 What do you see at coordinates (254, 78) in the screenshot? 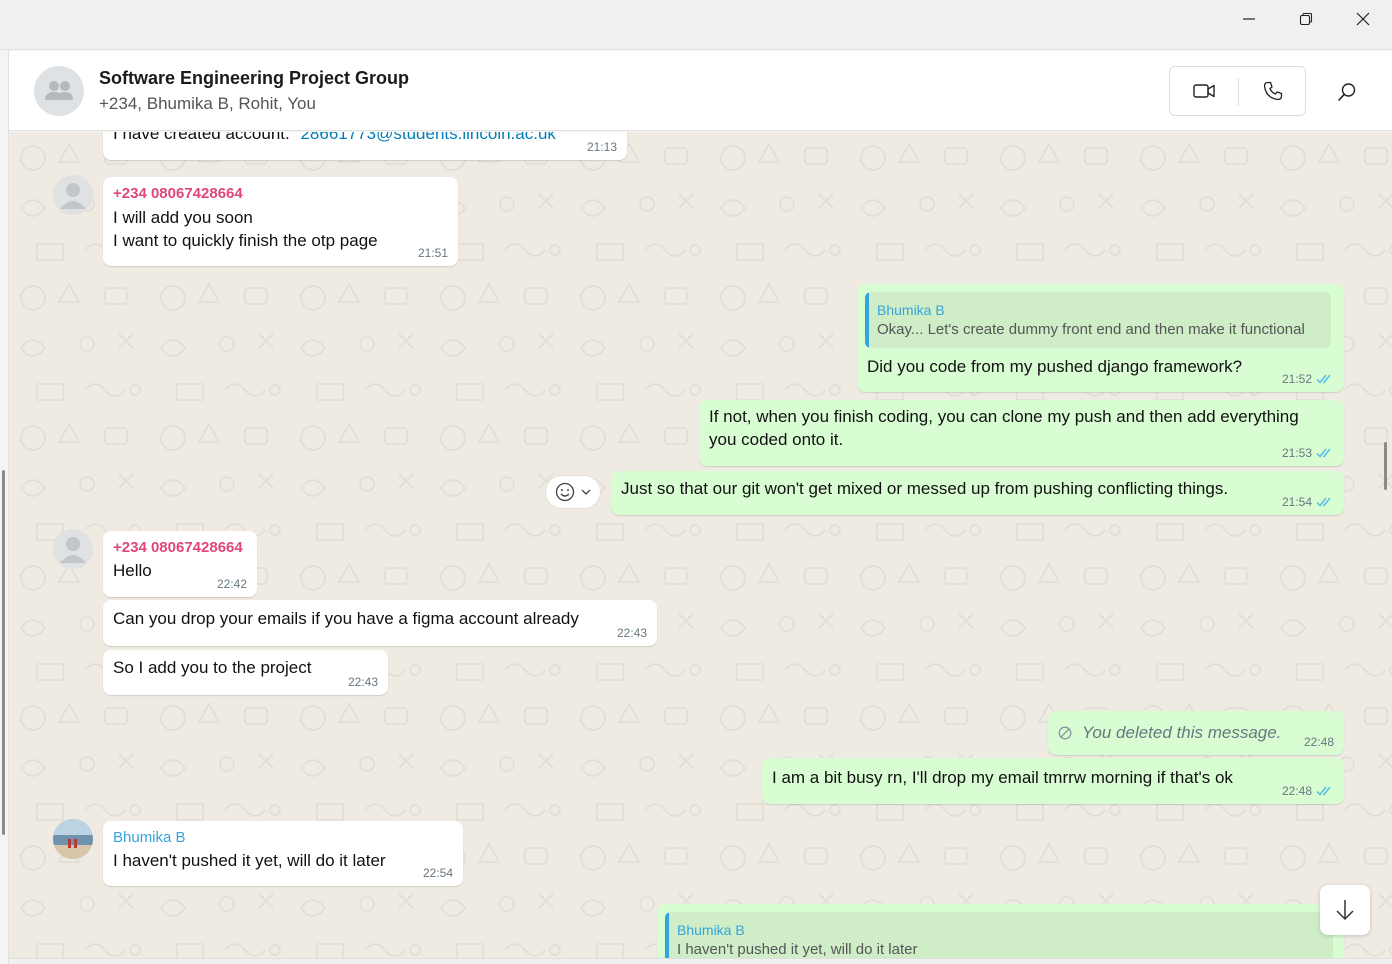
I see `chat-title: Software Engineering Project Group` at bounding box center [254, 78].